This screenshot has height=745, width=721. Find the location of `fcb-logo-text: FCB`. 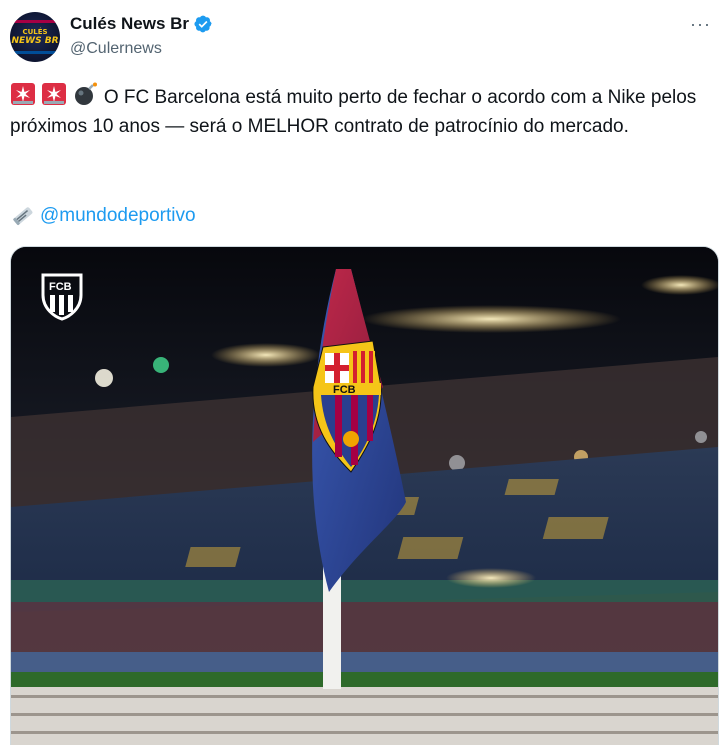

fcb-logo-text: FCB is located at coordinates (60, 287).